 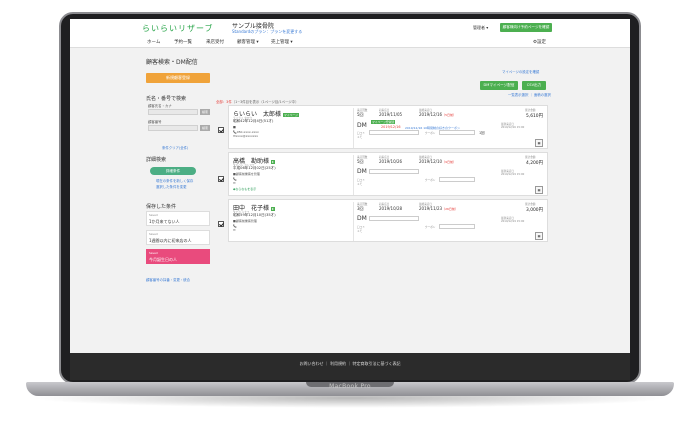 I want to click on last-visit-value: 2019/12/16（5日前）, so click(x=437, y=114).